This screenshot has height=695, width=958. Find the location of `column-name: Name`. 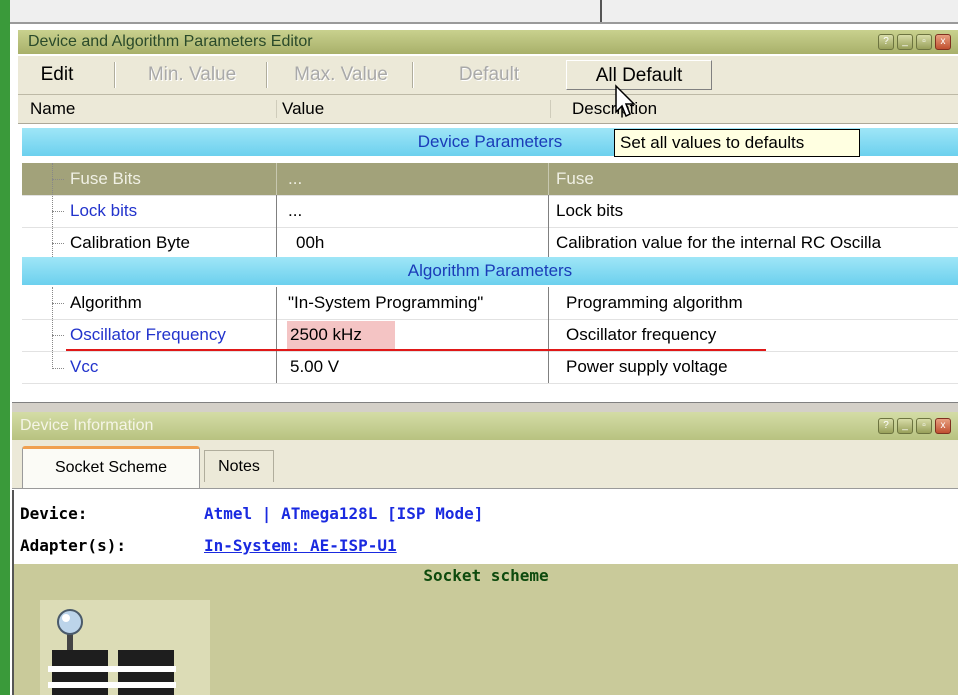

column-name: Name is located at coordinates (52, 109).